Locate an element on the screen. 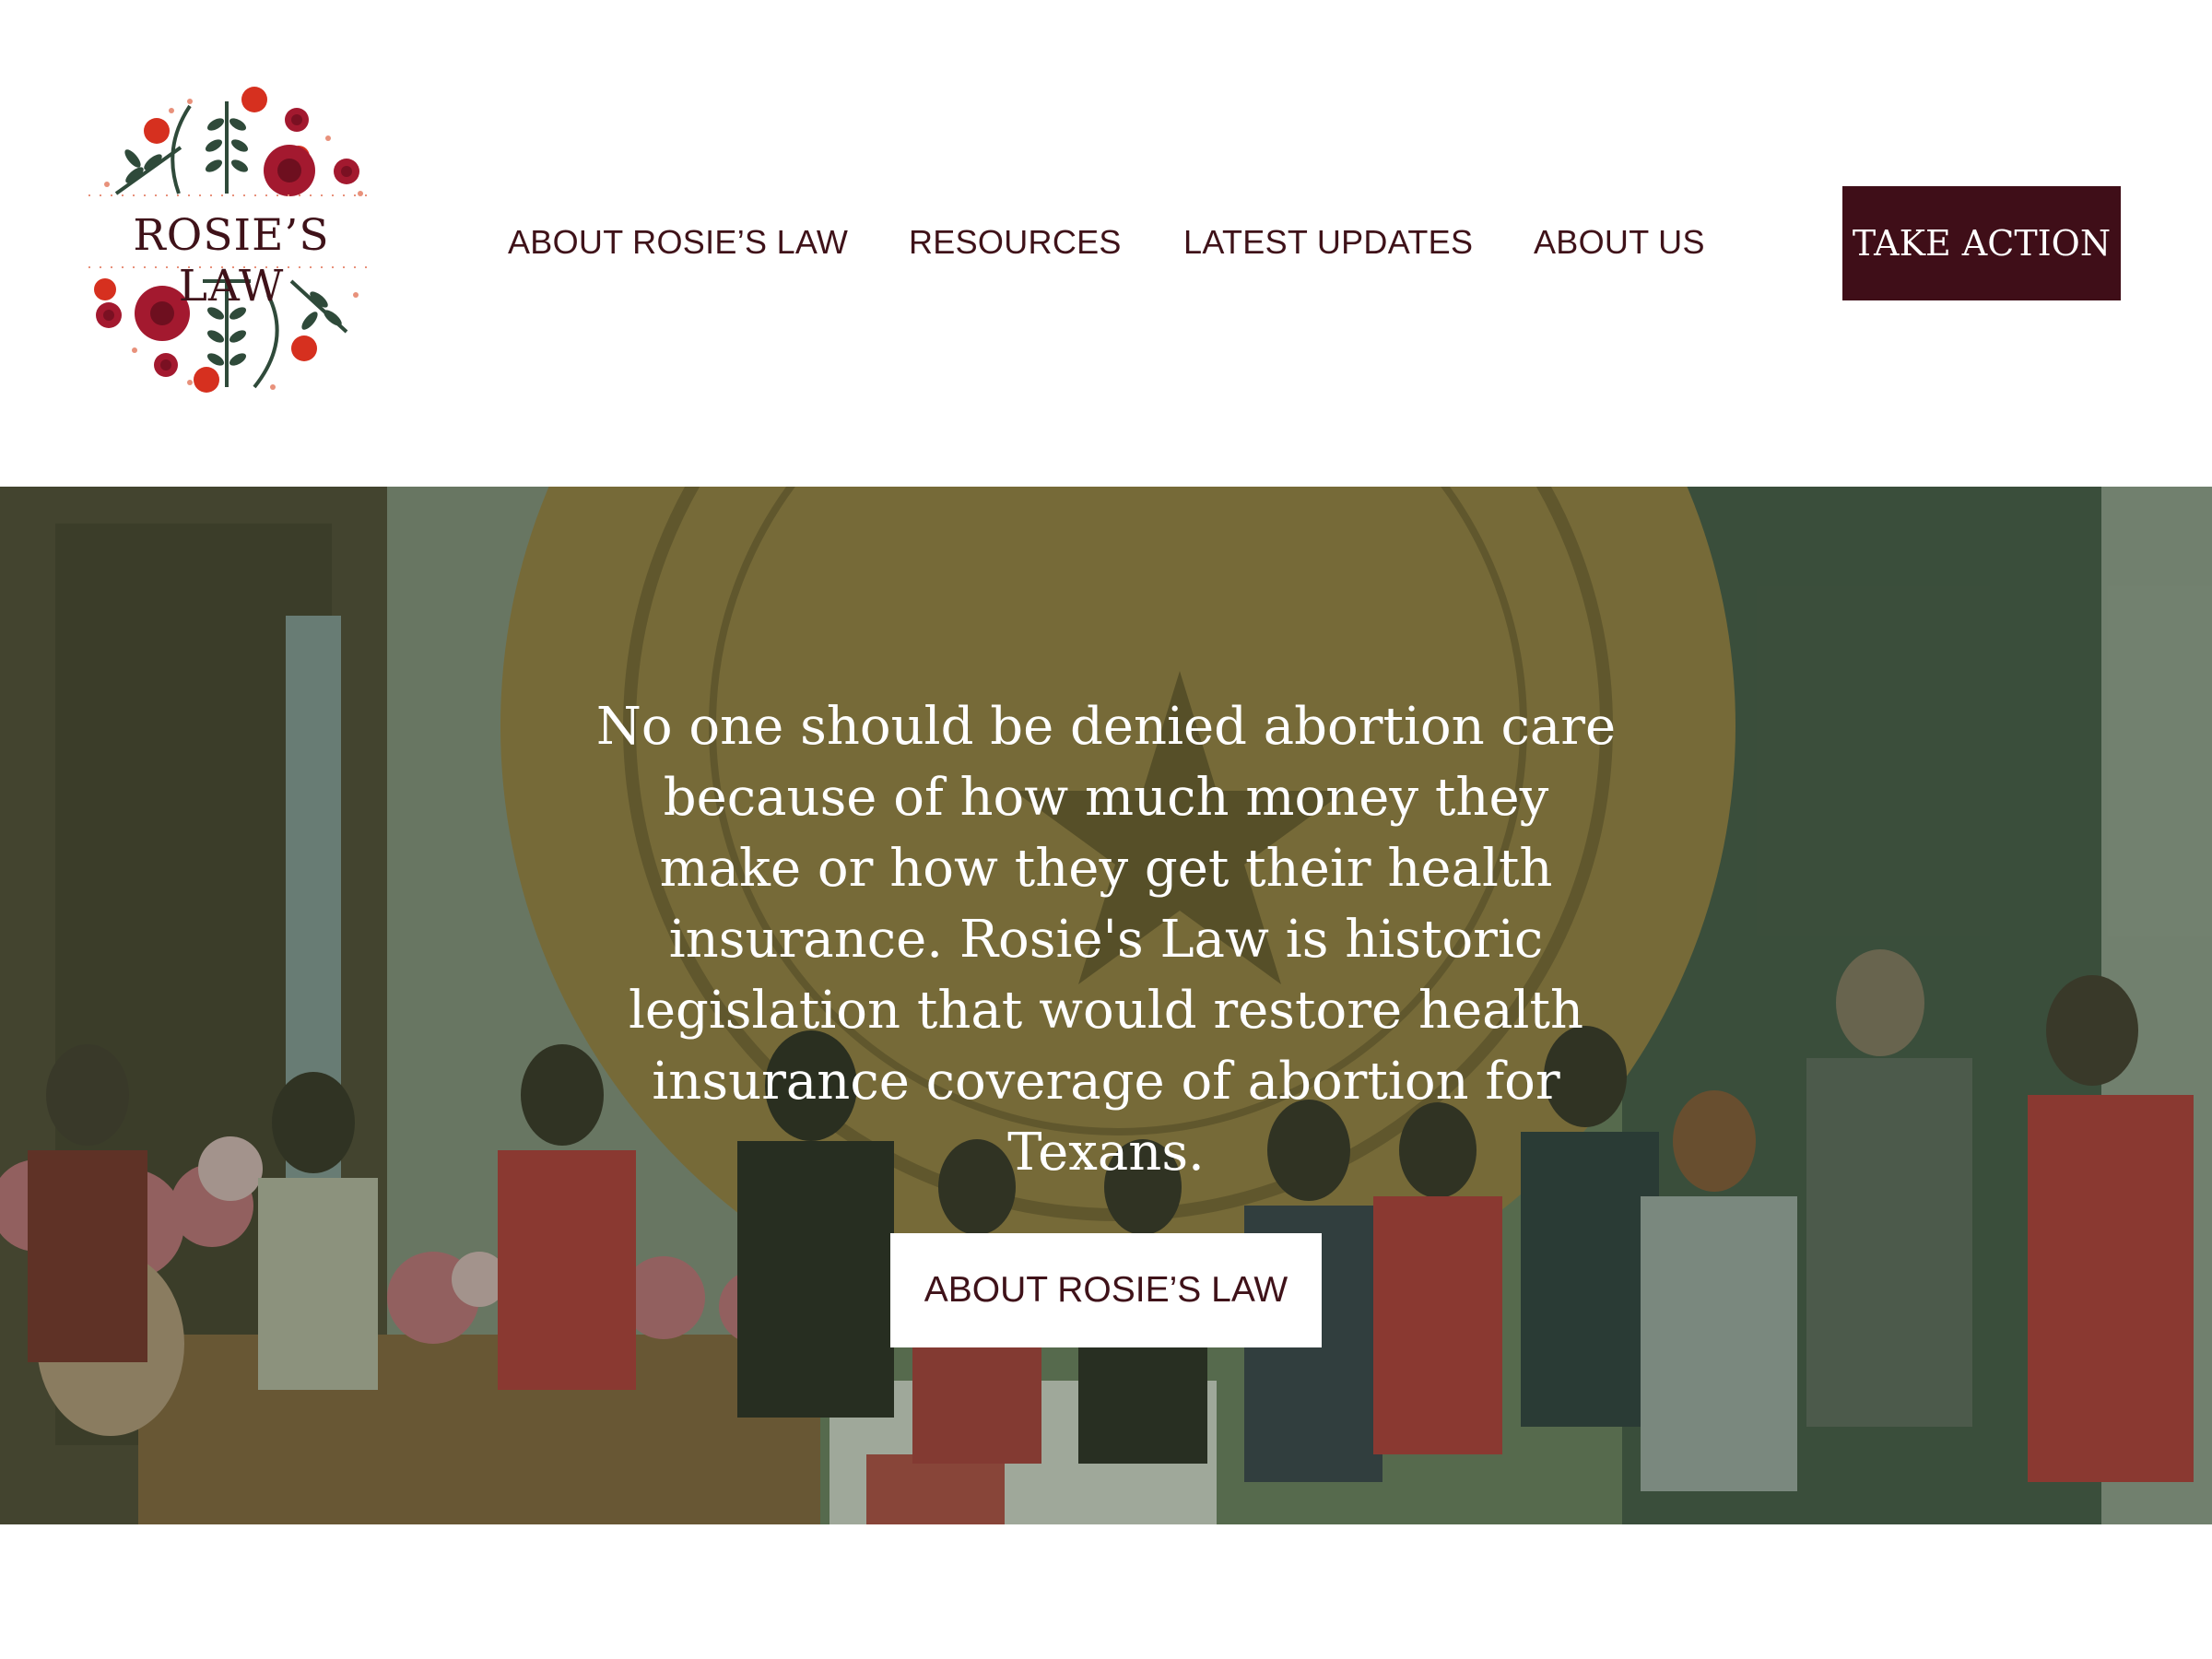 Image resolution: width=2212 pixels, height=1659 pixels. take-action-button: TAKE ACTION is located at coordinates (1981, 243).